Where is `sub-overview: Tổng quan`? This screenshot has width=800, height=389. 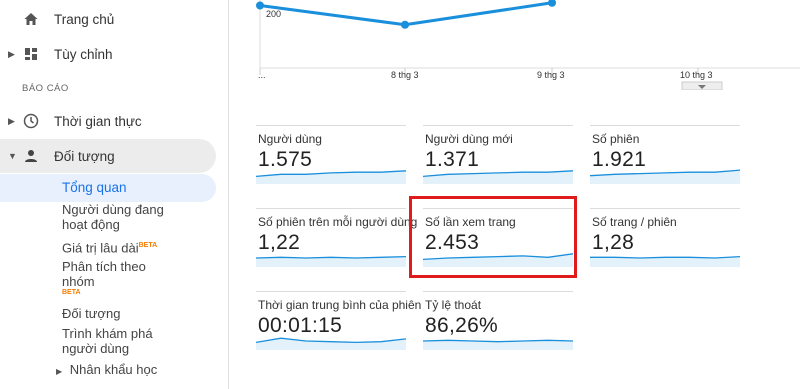 sub-overview: Tổng quan is located at coordinates (108, 188).